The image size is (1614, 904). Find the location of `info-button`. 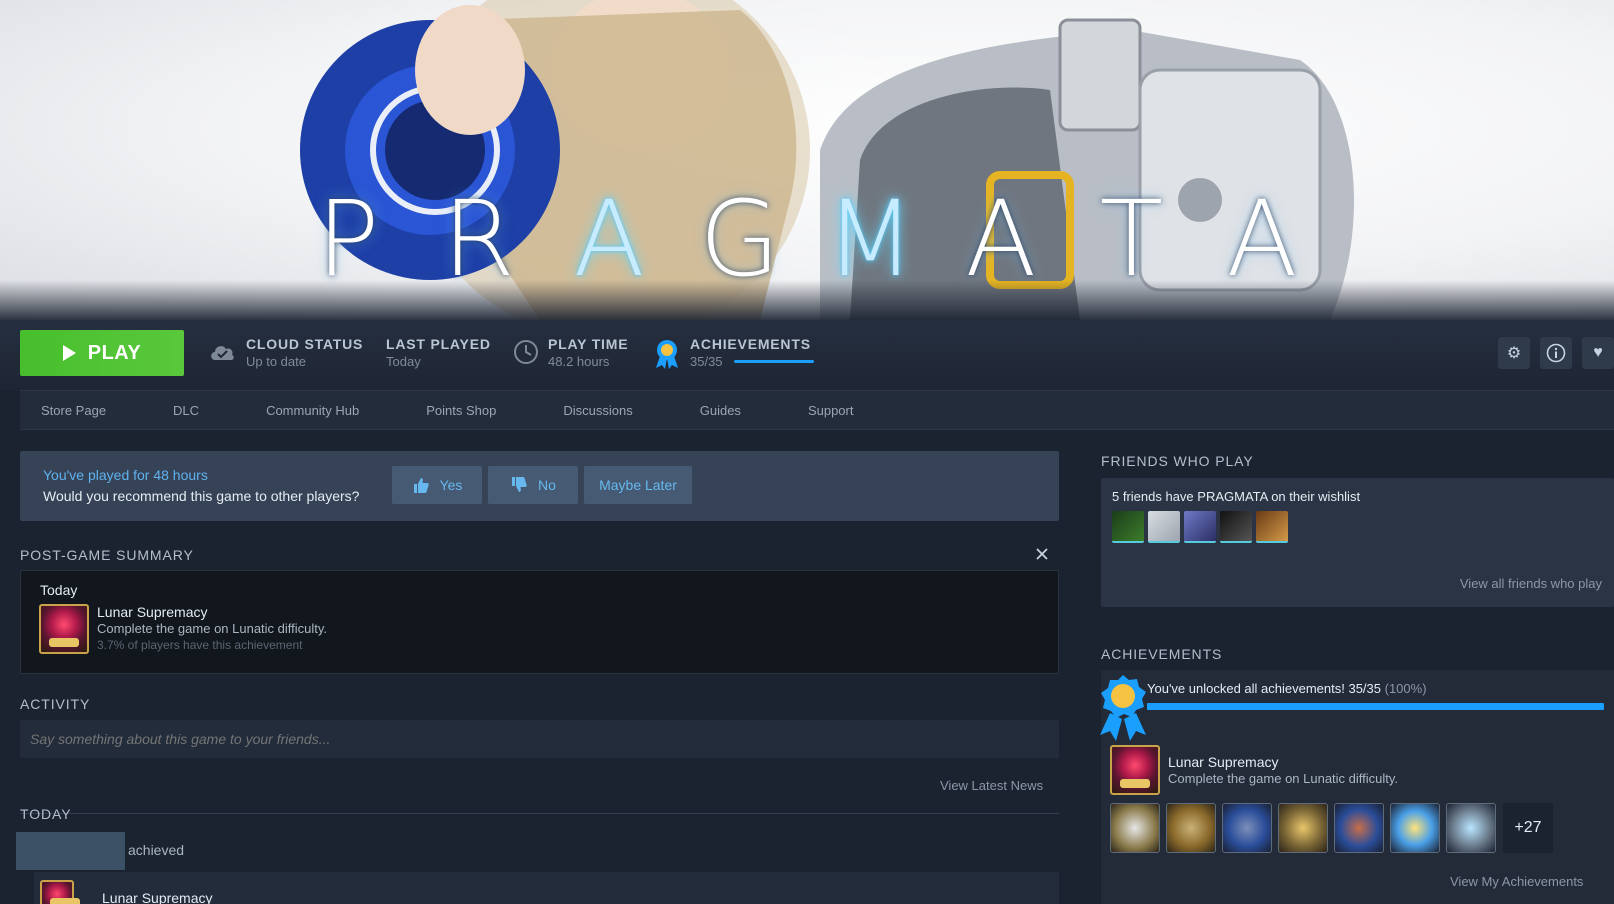

info-button is located at coordinates (1556, 353).